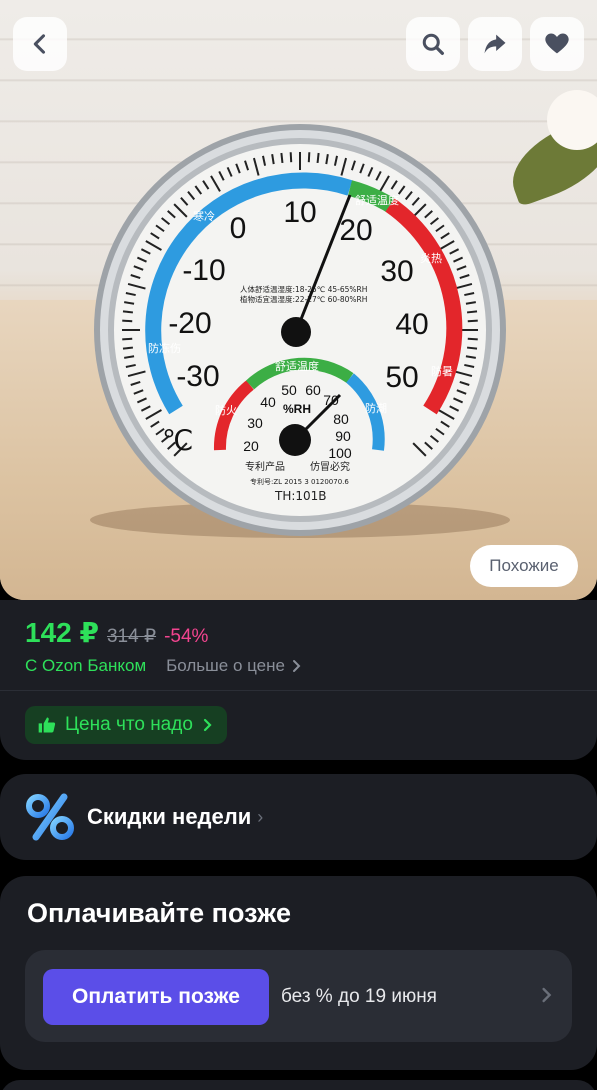 This screenshot has height=1090, width=597. I want to click on discount-percent: -54%, so click(186, 636).